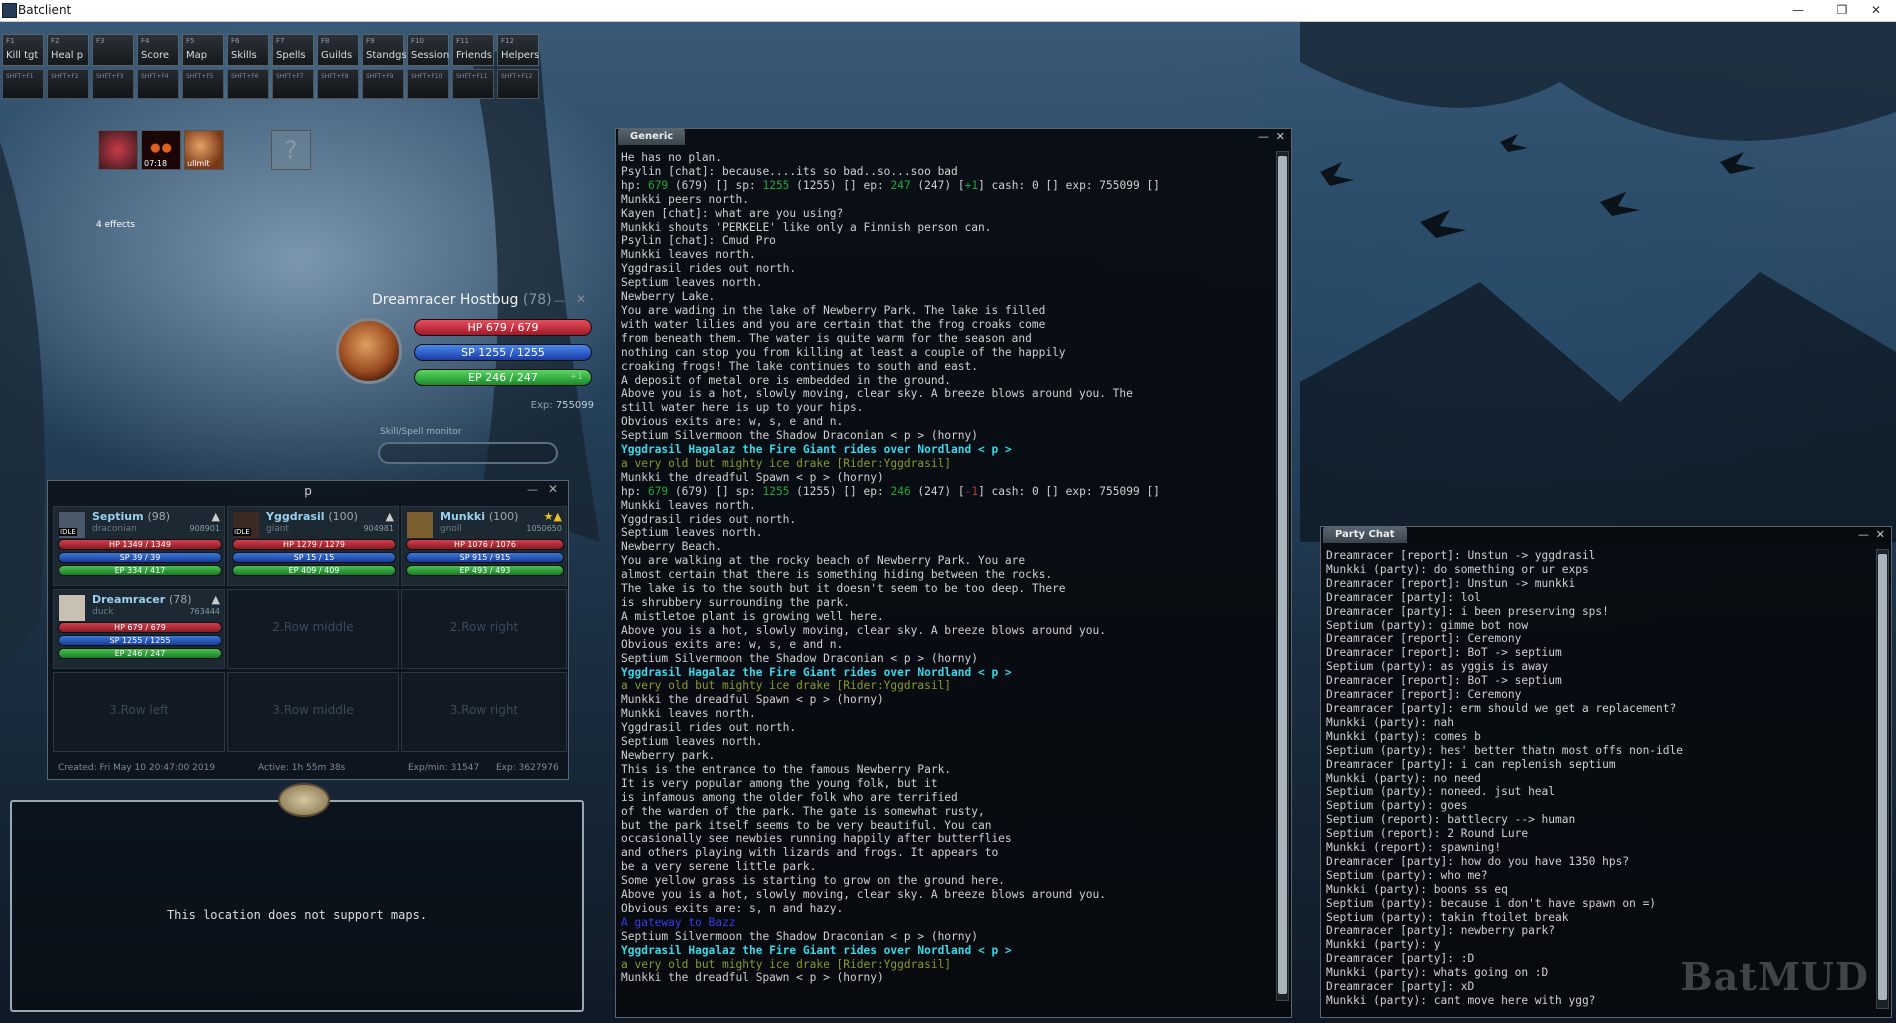  Describe the element at coordinates (158, 84) in the screenshot. I see `skey-f4: SHFT+F4` at that location.